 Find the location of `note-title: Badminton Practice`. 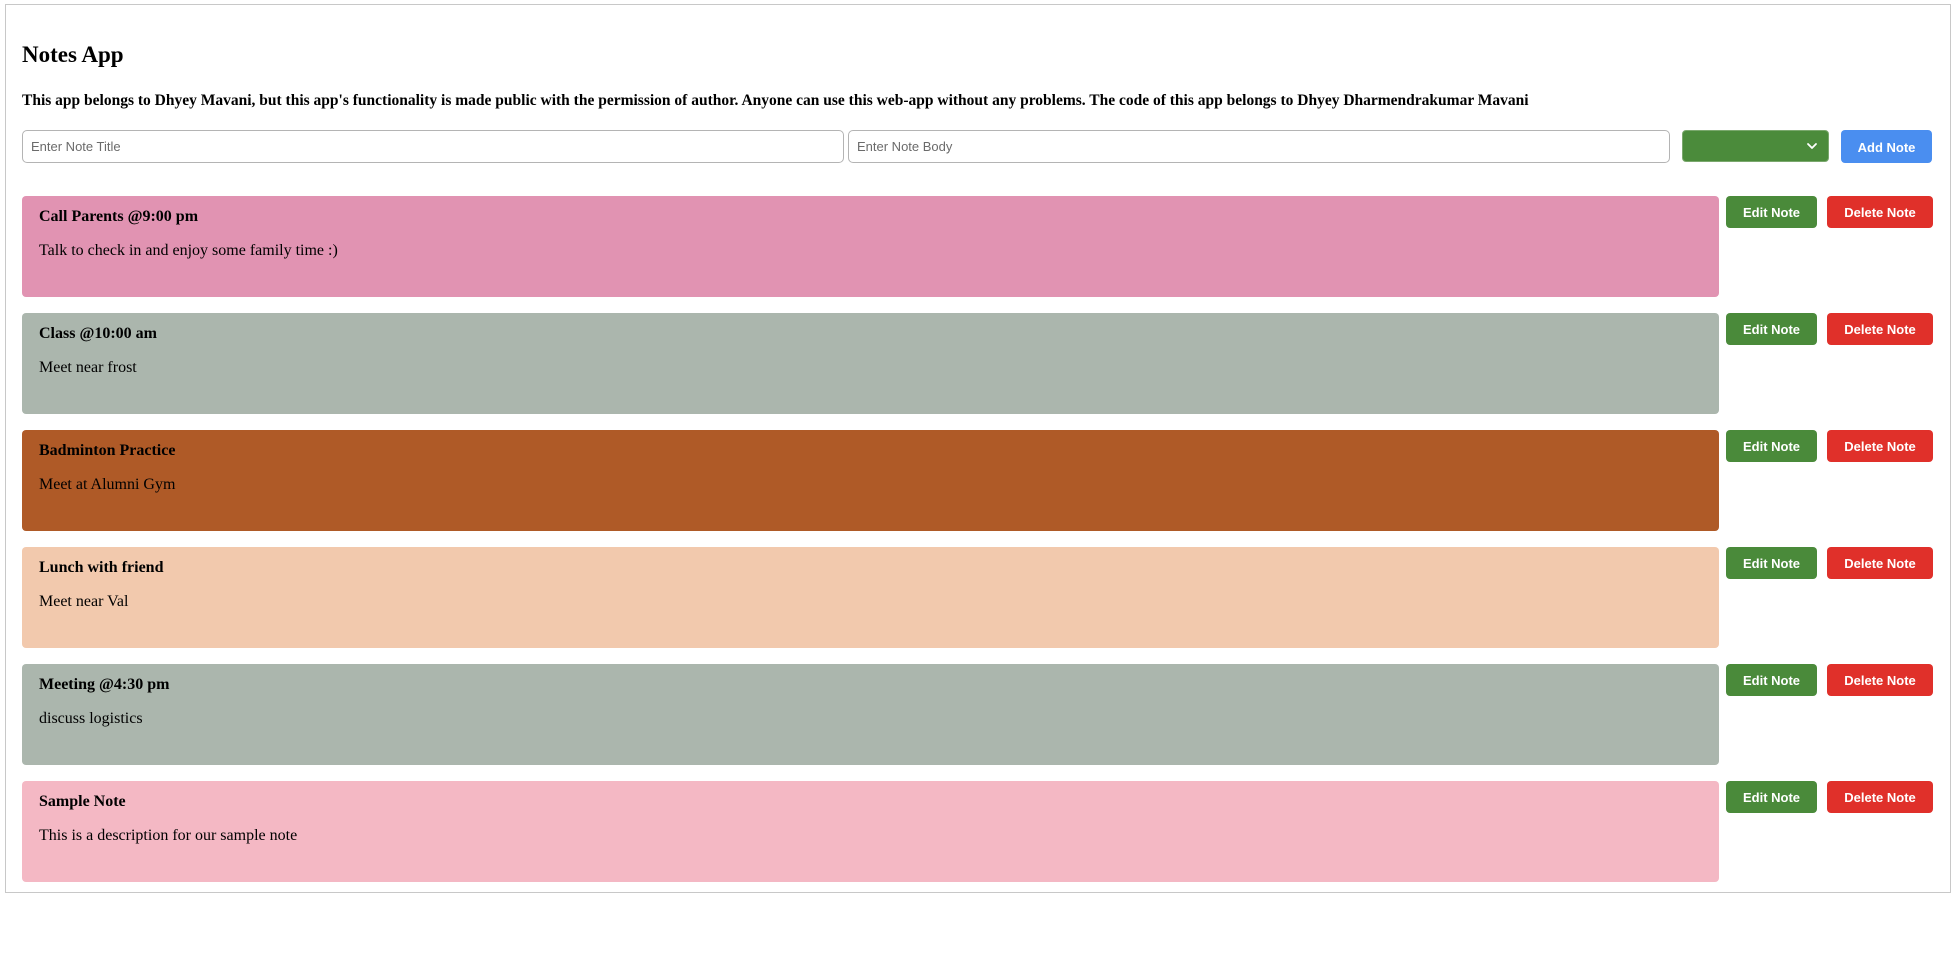

note-title: Badminton Practice is located at coordinates (107, 450).